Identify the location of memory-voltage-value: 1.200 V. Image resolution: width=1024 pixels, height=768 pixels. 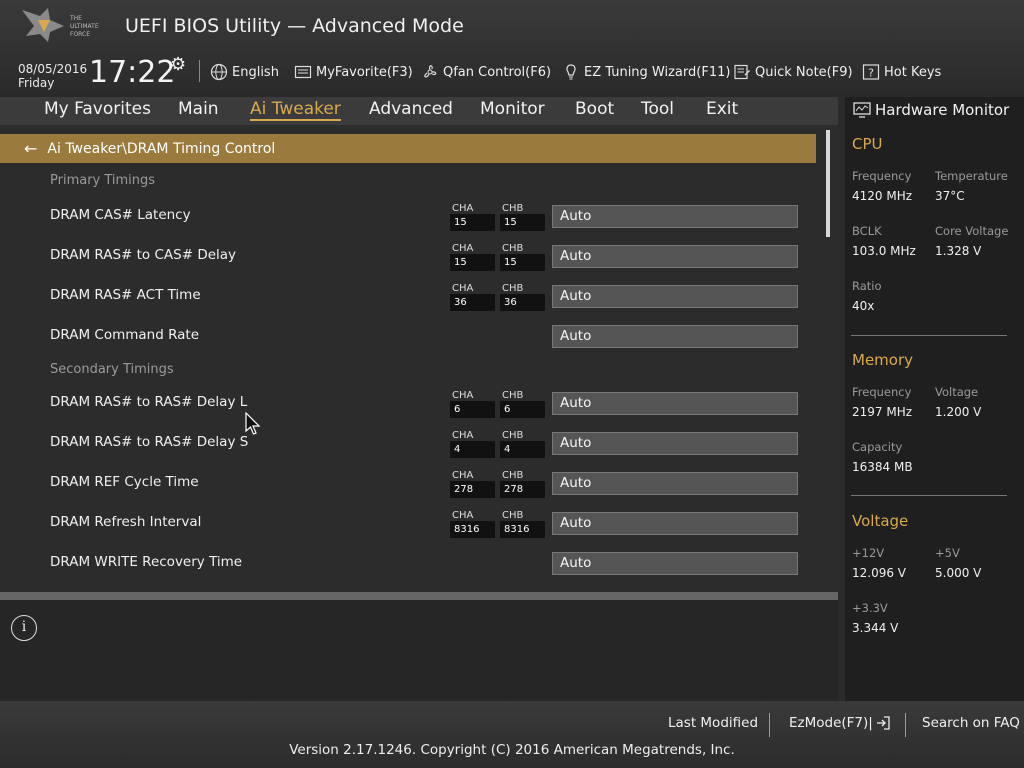
(958, 412).